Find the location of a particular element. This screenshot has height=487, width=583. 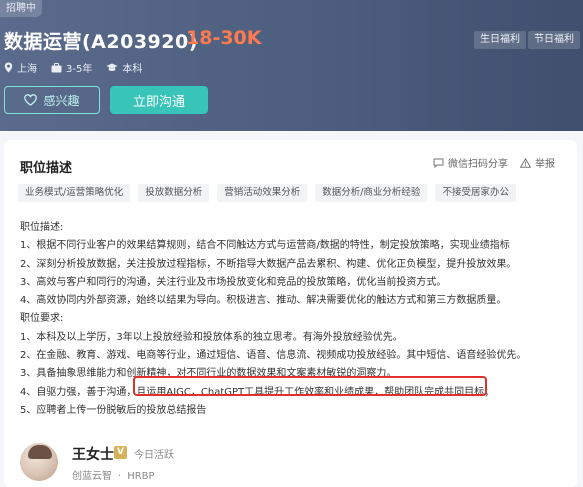

description-heading: 职位描述: is located at coordinates (42, 227).